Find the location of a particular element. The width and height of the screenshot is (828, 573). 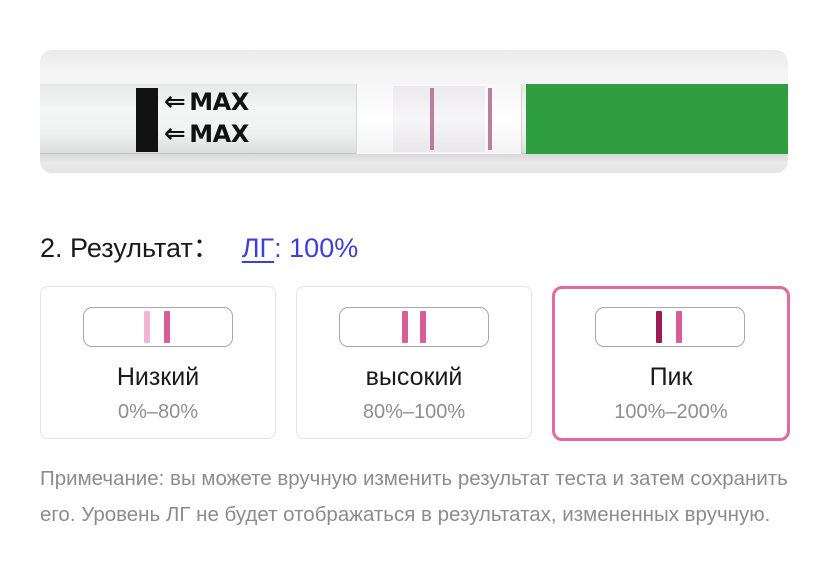

option-card-peak: Пик 100%–200% is located at coordinates (671, 363).